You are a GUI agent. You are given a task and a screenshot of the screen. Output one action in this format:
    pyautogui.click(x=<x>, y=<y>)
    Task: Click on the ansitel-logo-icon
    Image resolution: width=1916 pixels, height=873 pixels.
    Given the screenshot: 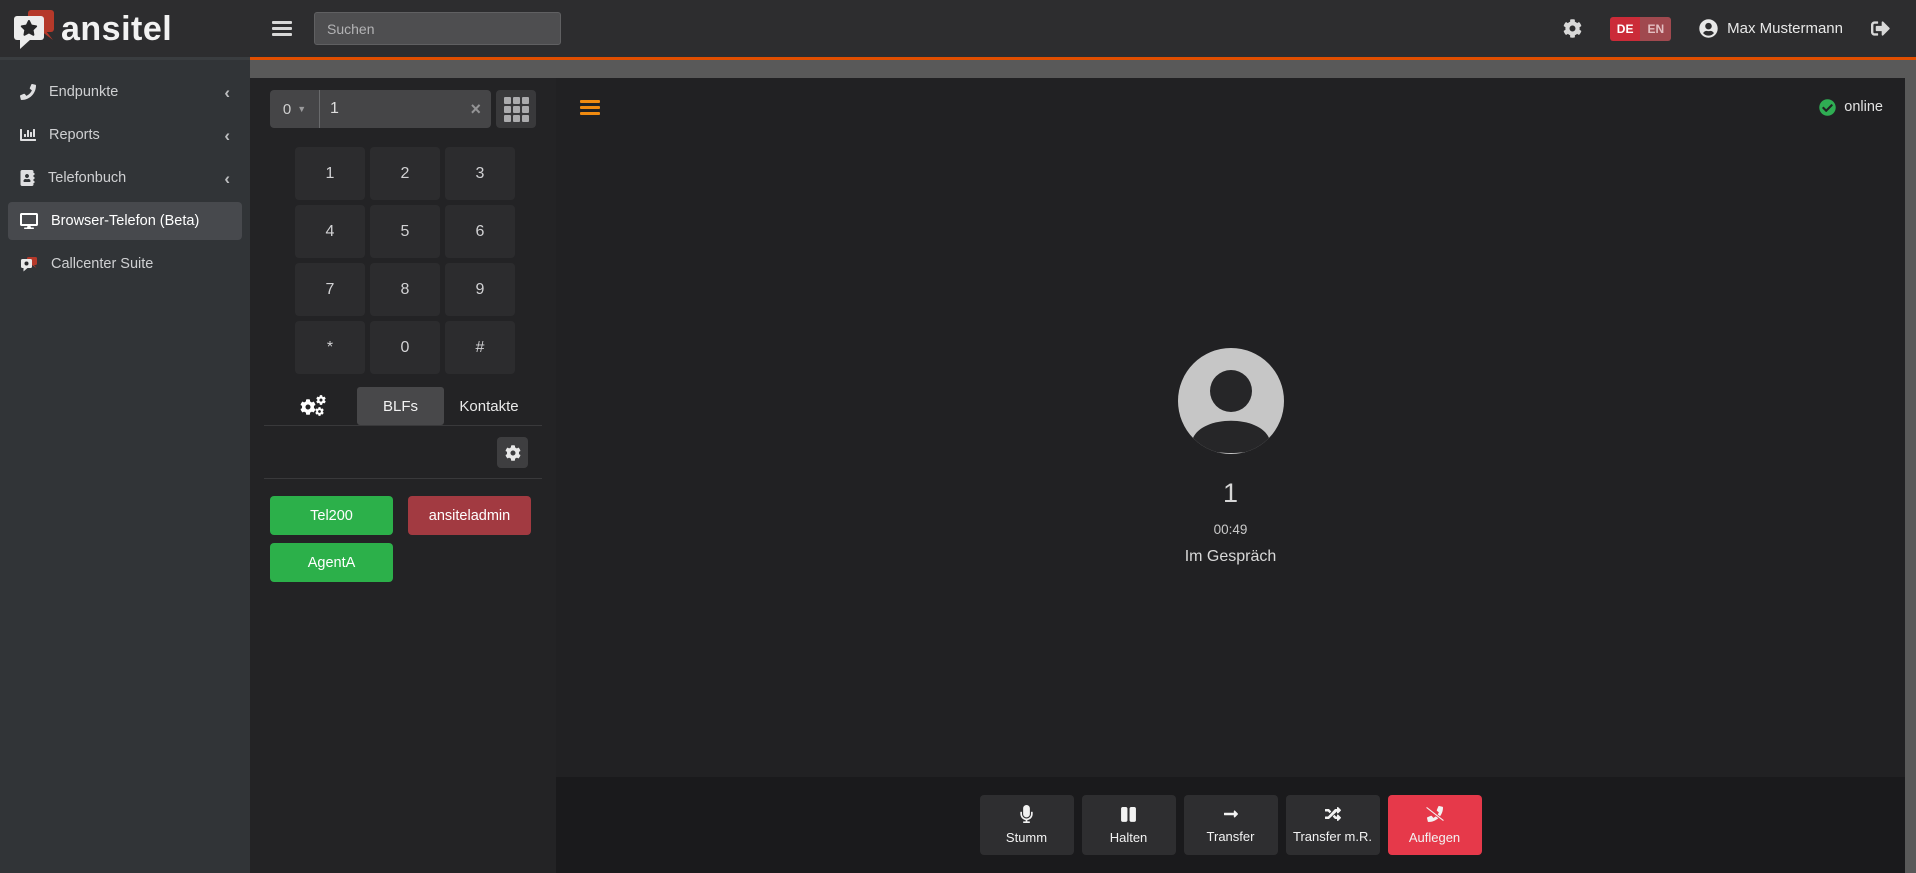 What is the action you would take?
    pyautogui.click(x=34, y=29)
    